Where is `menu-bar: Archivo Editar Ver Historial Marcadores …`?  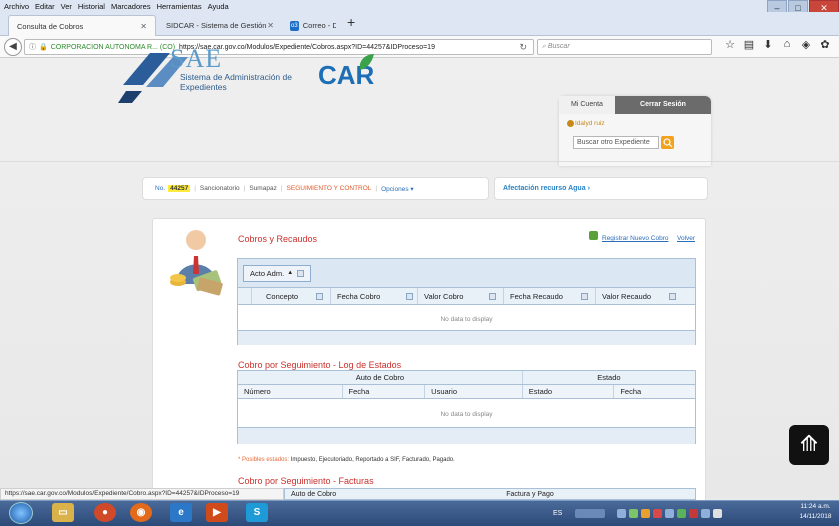
menu-bar: Archivo Editar Ver Historial Marcadores … is located at coordinates (419, 6).